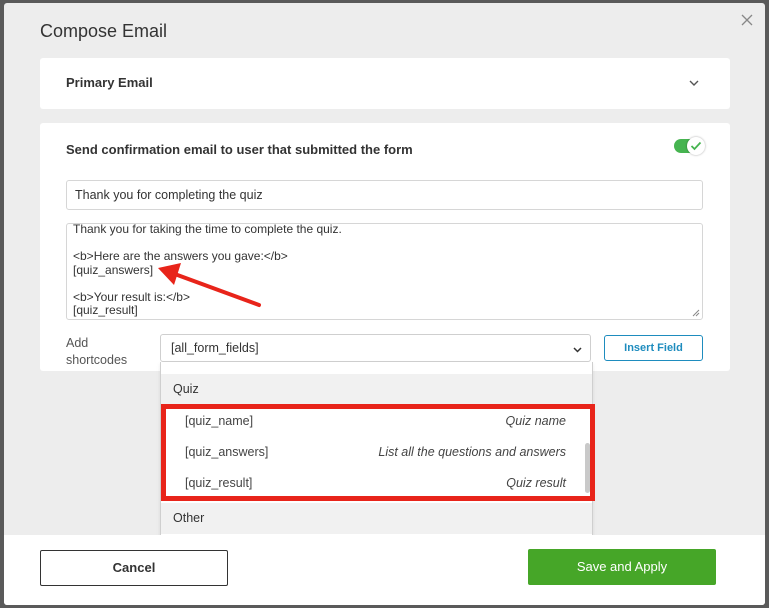 The height and width of the screenshot is (608, 769). Describe the element at coordinates (131, 296) in the screenshot. I see `body-line: <b>Your result is:</b>` at that location.